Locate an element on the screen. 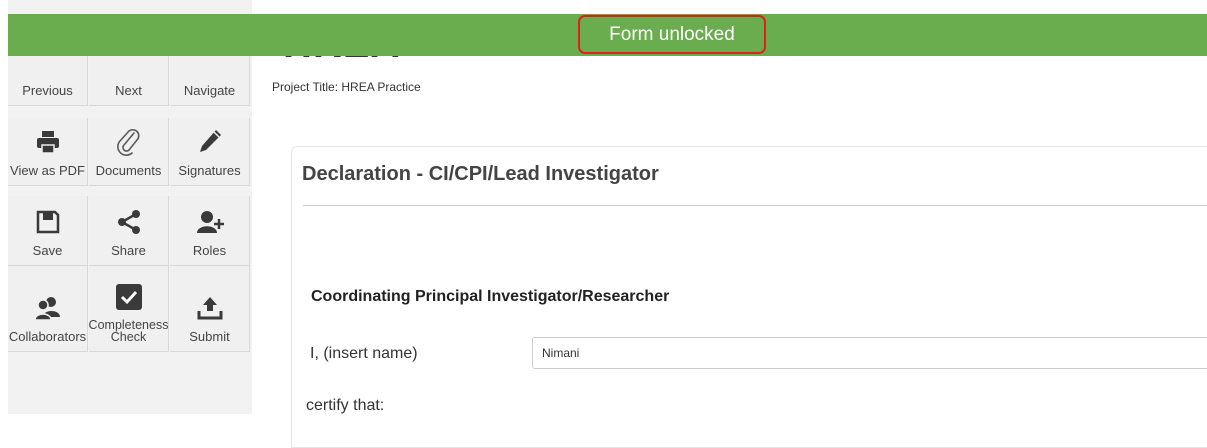  collaborators-button: Collaborators is located at coordinates (48, 309).